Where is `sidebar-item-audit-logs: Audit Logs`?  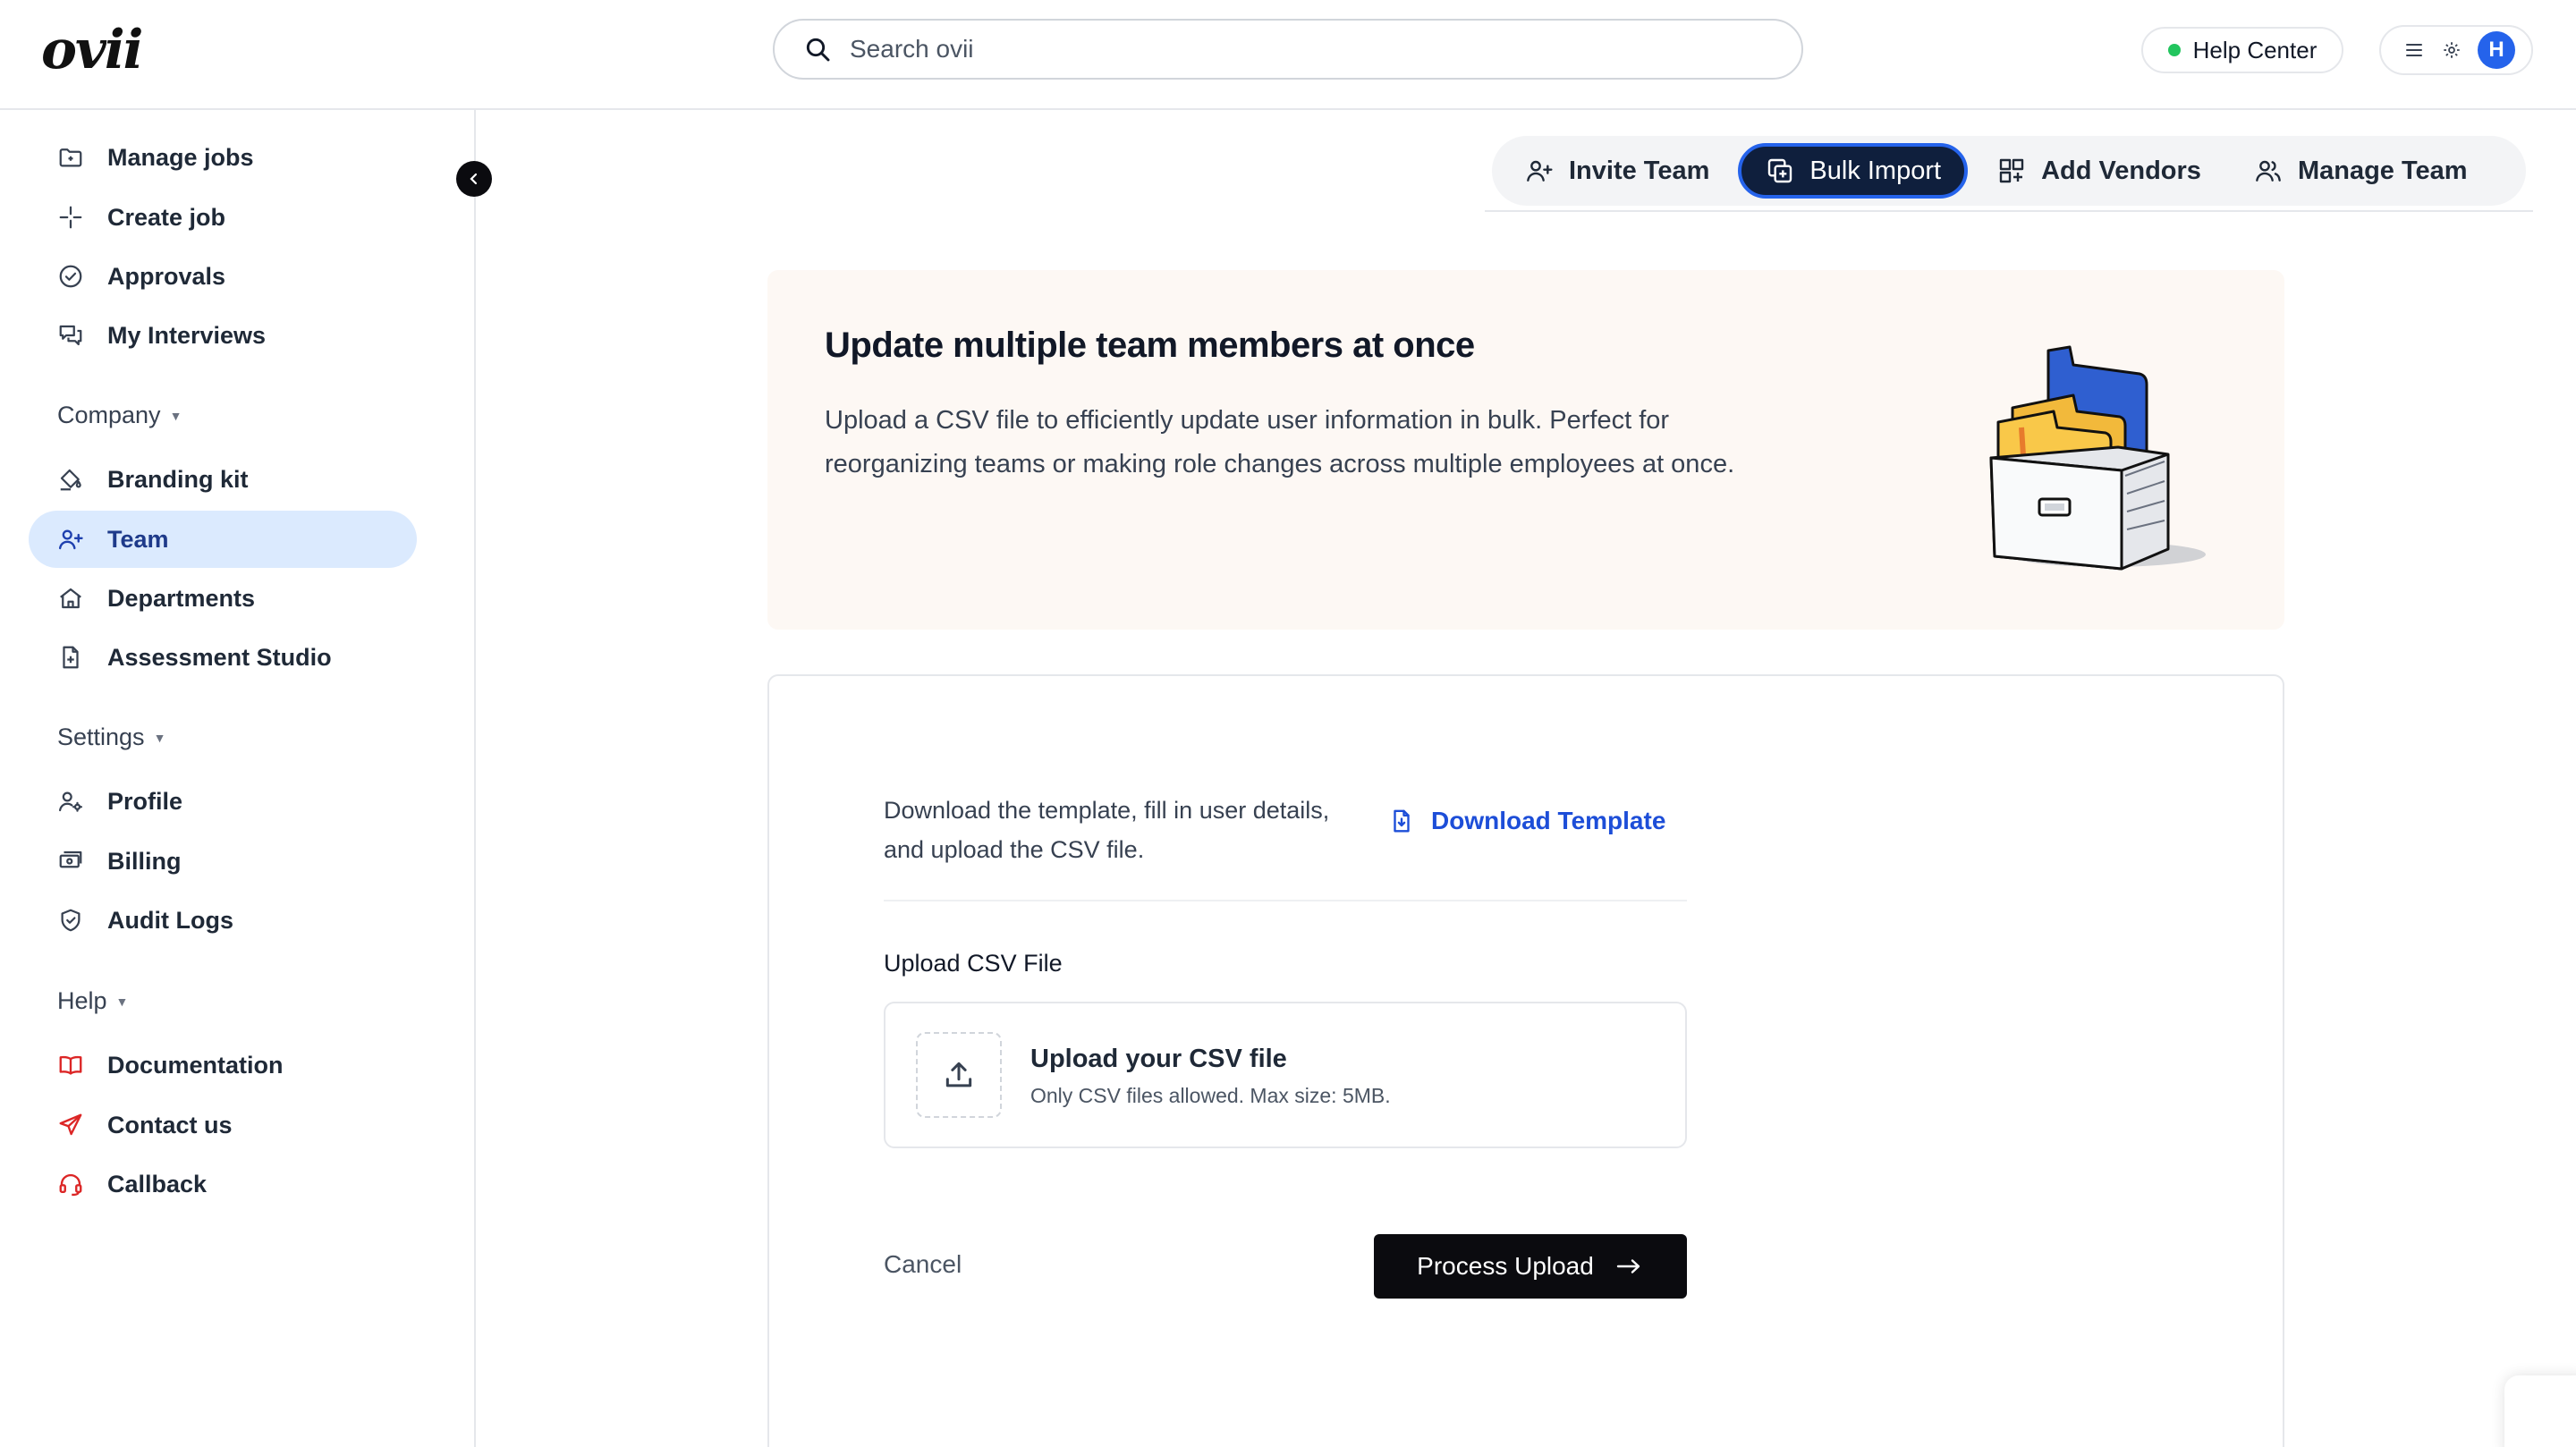
sidebar-item-audit-logs: Audit Logs is located at coordinates (223, 920).